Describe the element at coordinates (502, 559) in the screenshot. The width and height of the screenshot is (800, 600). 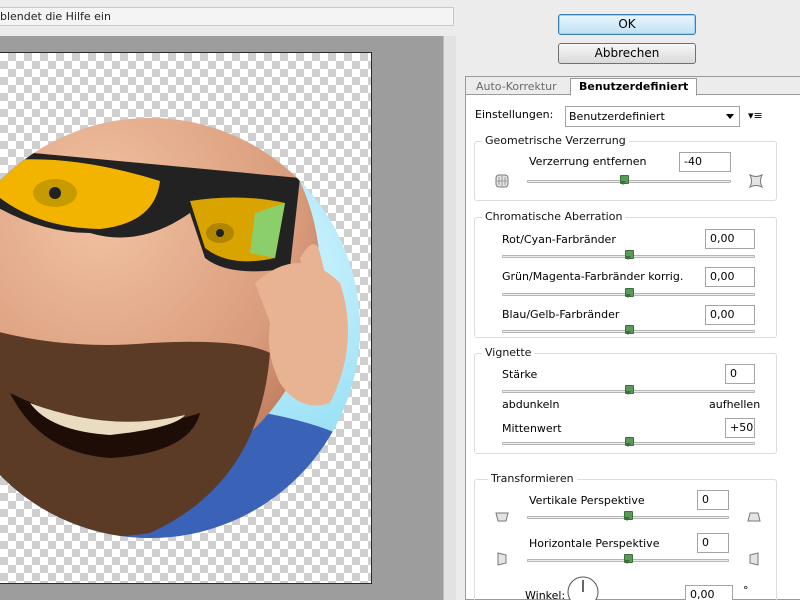
I see `horizontal-perspective-left-icon` at that location.